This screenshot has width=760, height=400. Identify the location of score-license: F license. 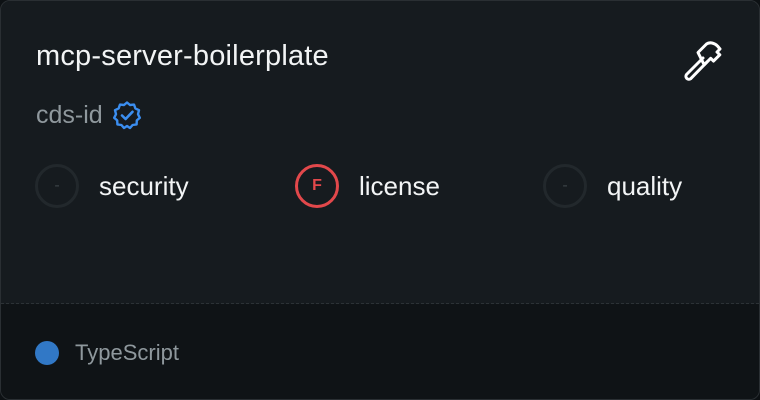
(367, 186).